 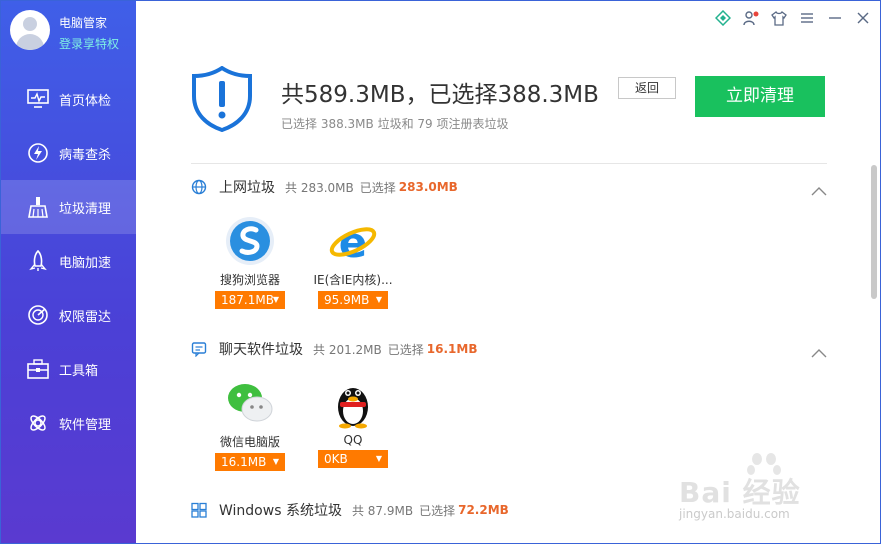 What do you see at coordinates (353, 403) in the screenshot?
I see `qq-penguin-icon` at bounding box center [353, 403].